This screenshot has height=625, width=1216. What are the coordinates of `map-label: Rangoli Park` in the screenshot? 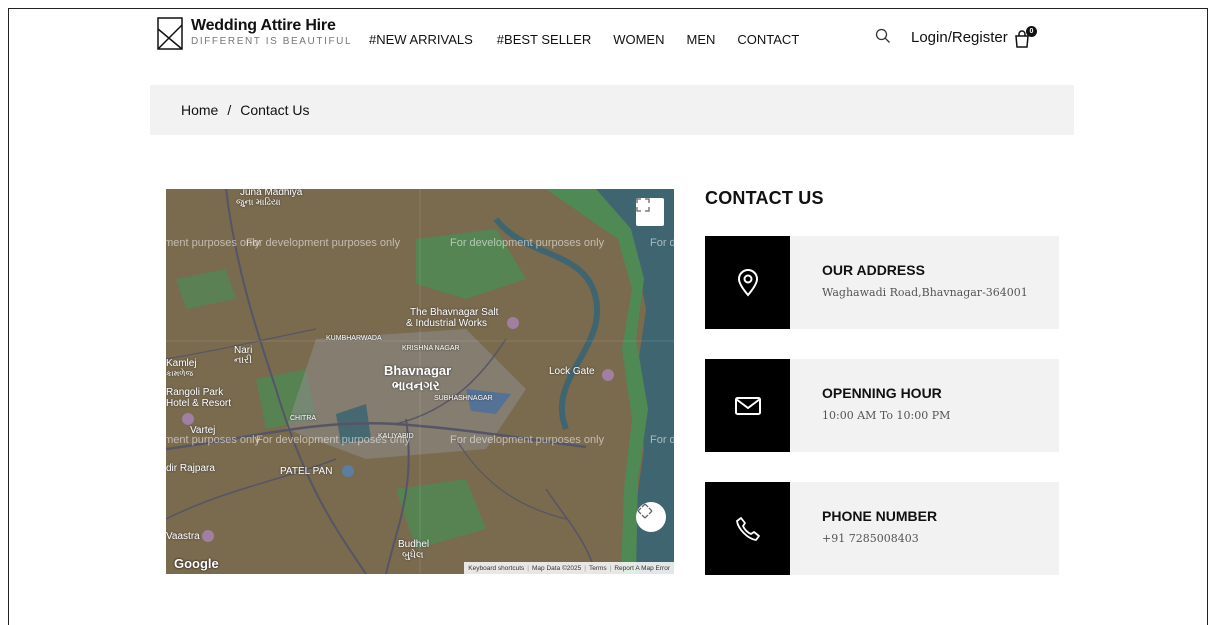 It's located at (195, 392).